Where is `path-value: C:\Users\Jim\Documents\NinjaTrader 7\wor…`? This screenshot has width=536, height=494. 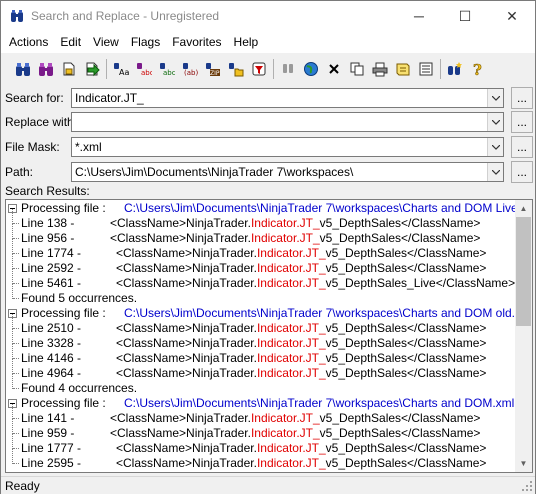
path-value: C:\Users\Jim\Documents\NinjaTrader 7\wor… is located at coordinates (214, 172).